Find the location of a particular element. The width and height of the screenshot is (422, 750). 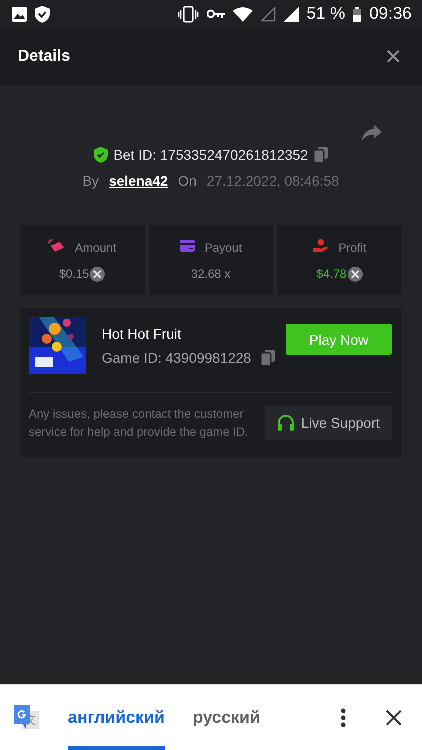

stat-label: Payout is located at coordinates (223, 248).